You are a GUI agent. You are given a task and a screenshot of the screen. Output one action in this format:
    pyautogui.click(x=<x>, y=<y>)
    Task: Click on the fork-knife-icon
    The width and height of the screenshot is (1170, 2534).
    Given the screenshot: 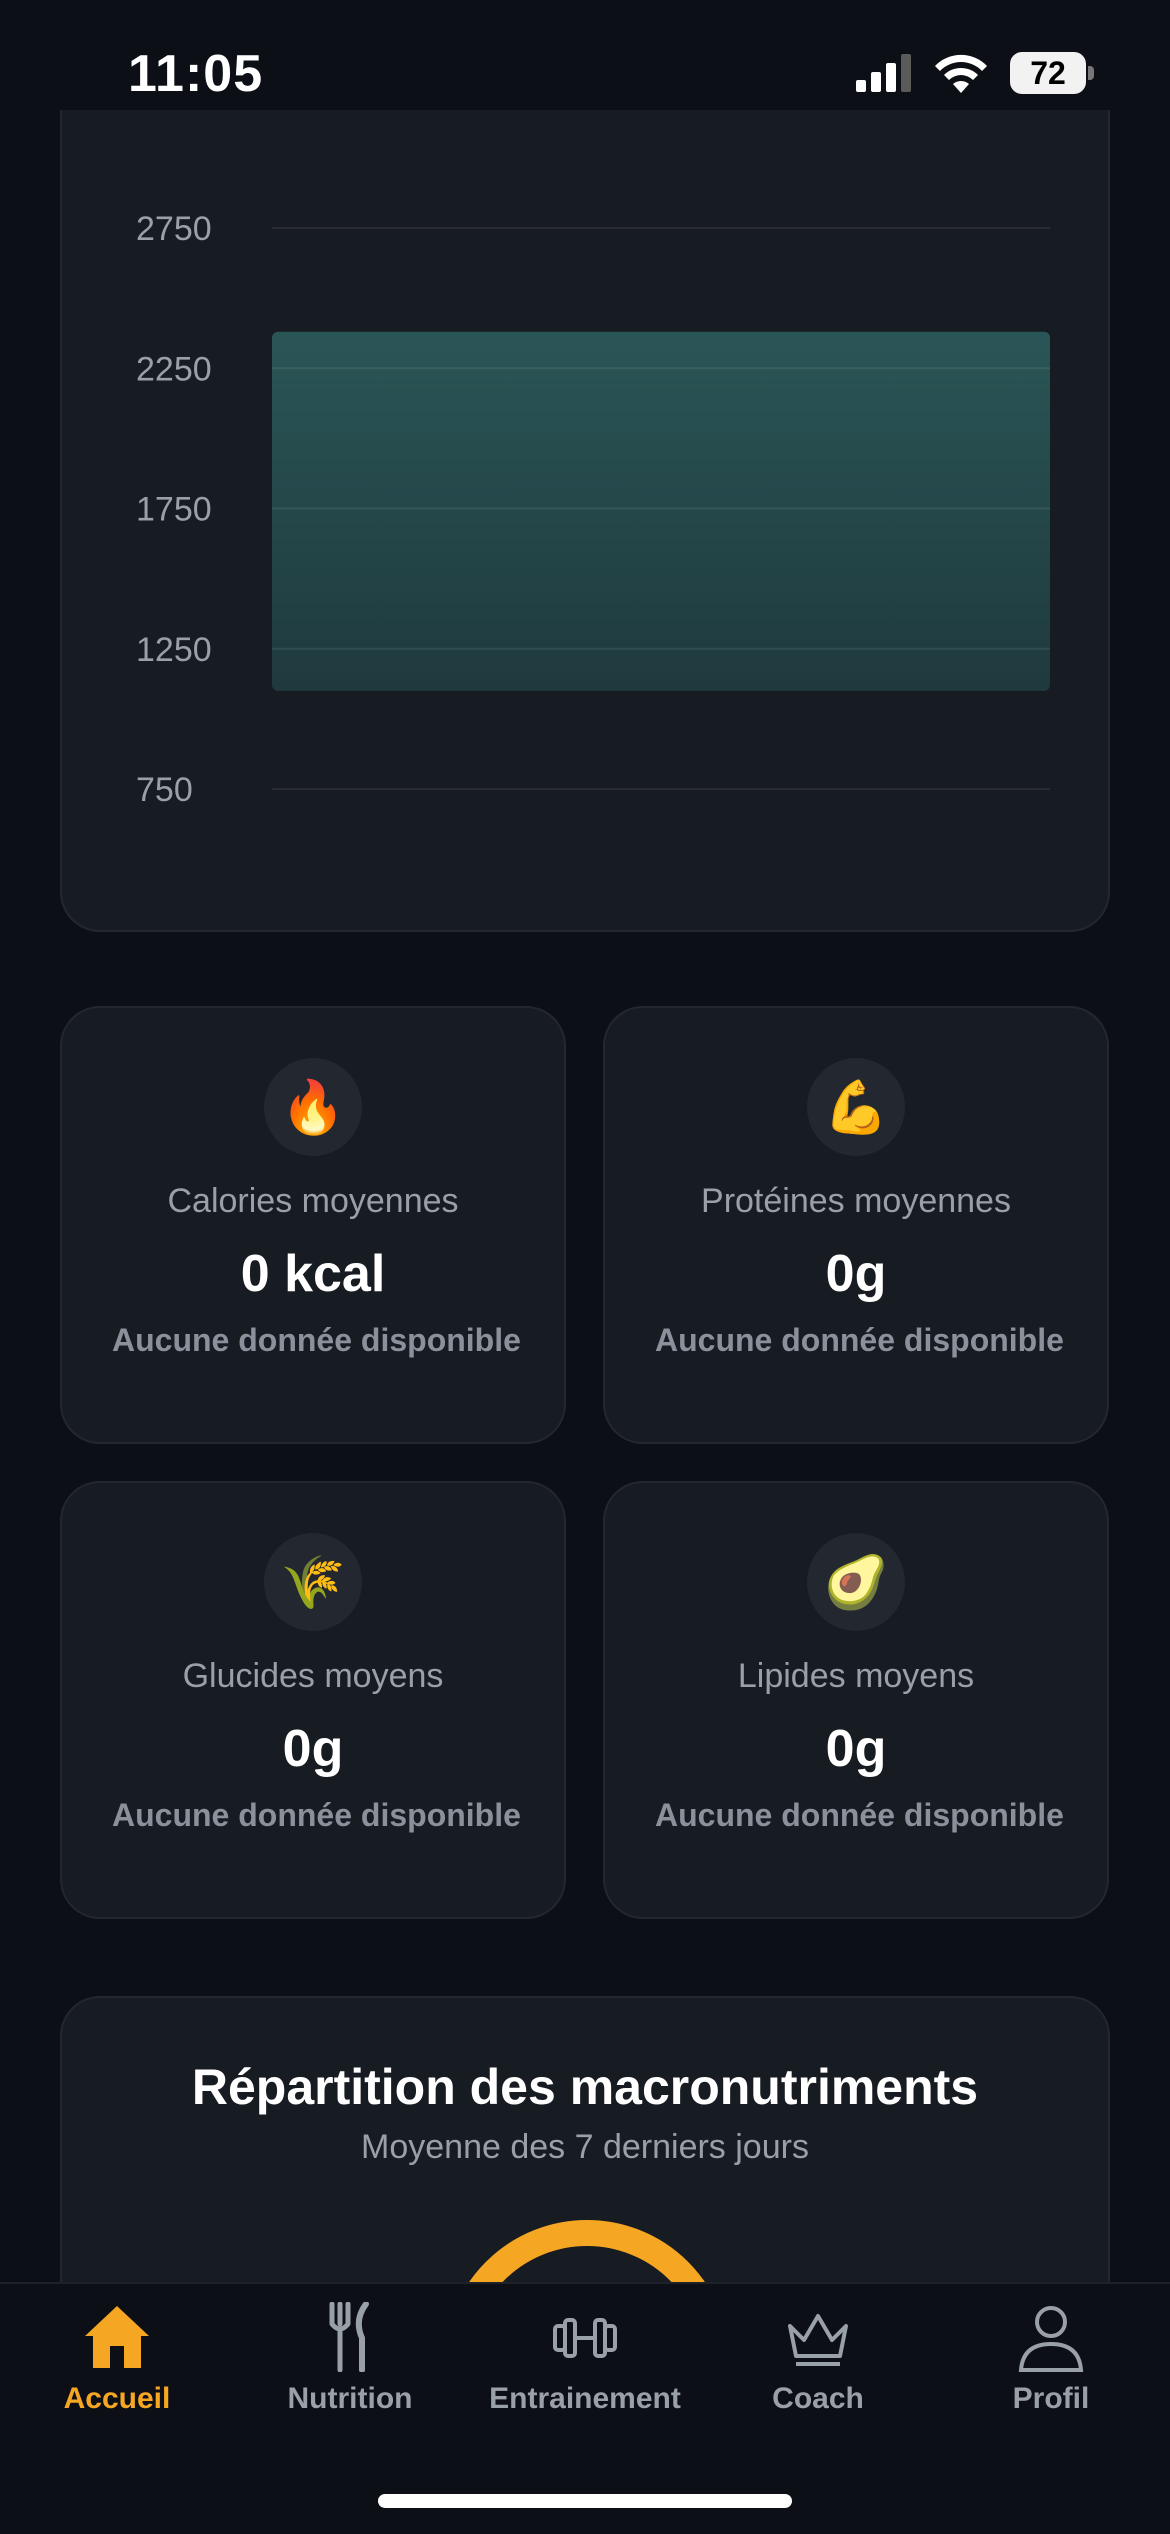 What is the action you would take?
    pyautogui.click(x=349, y=2337)
    